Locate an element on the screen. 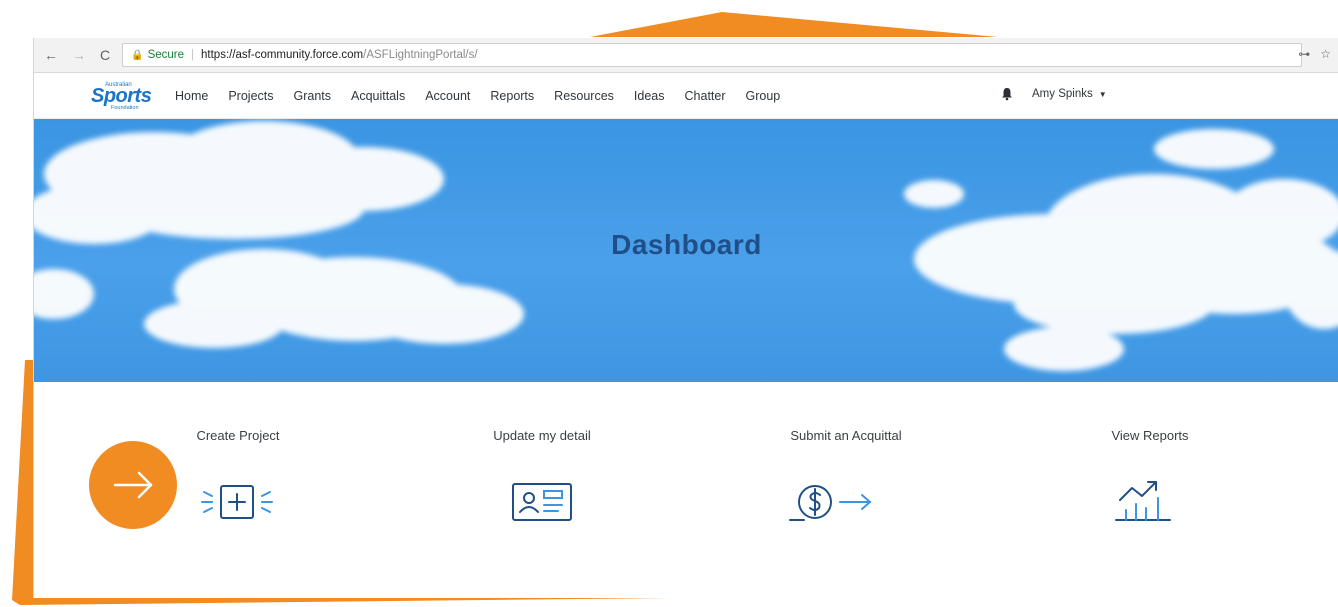  dollar-arrow-icon is located at coordinates (830, 503).